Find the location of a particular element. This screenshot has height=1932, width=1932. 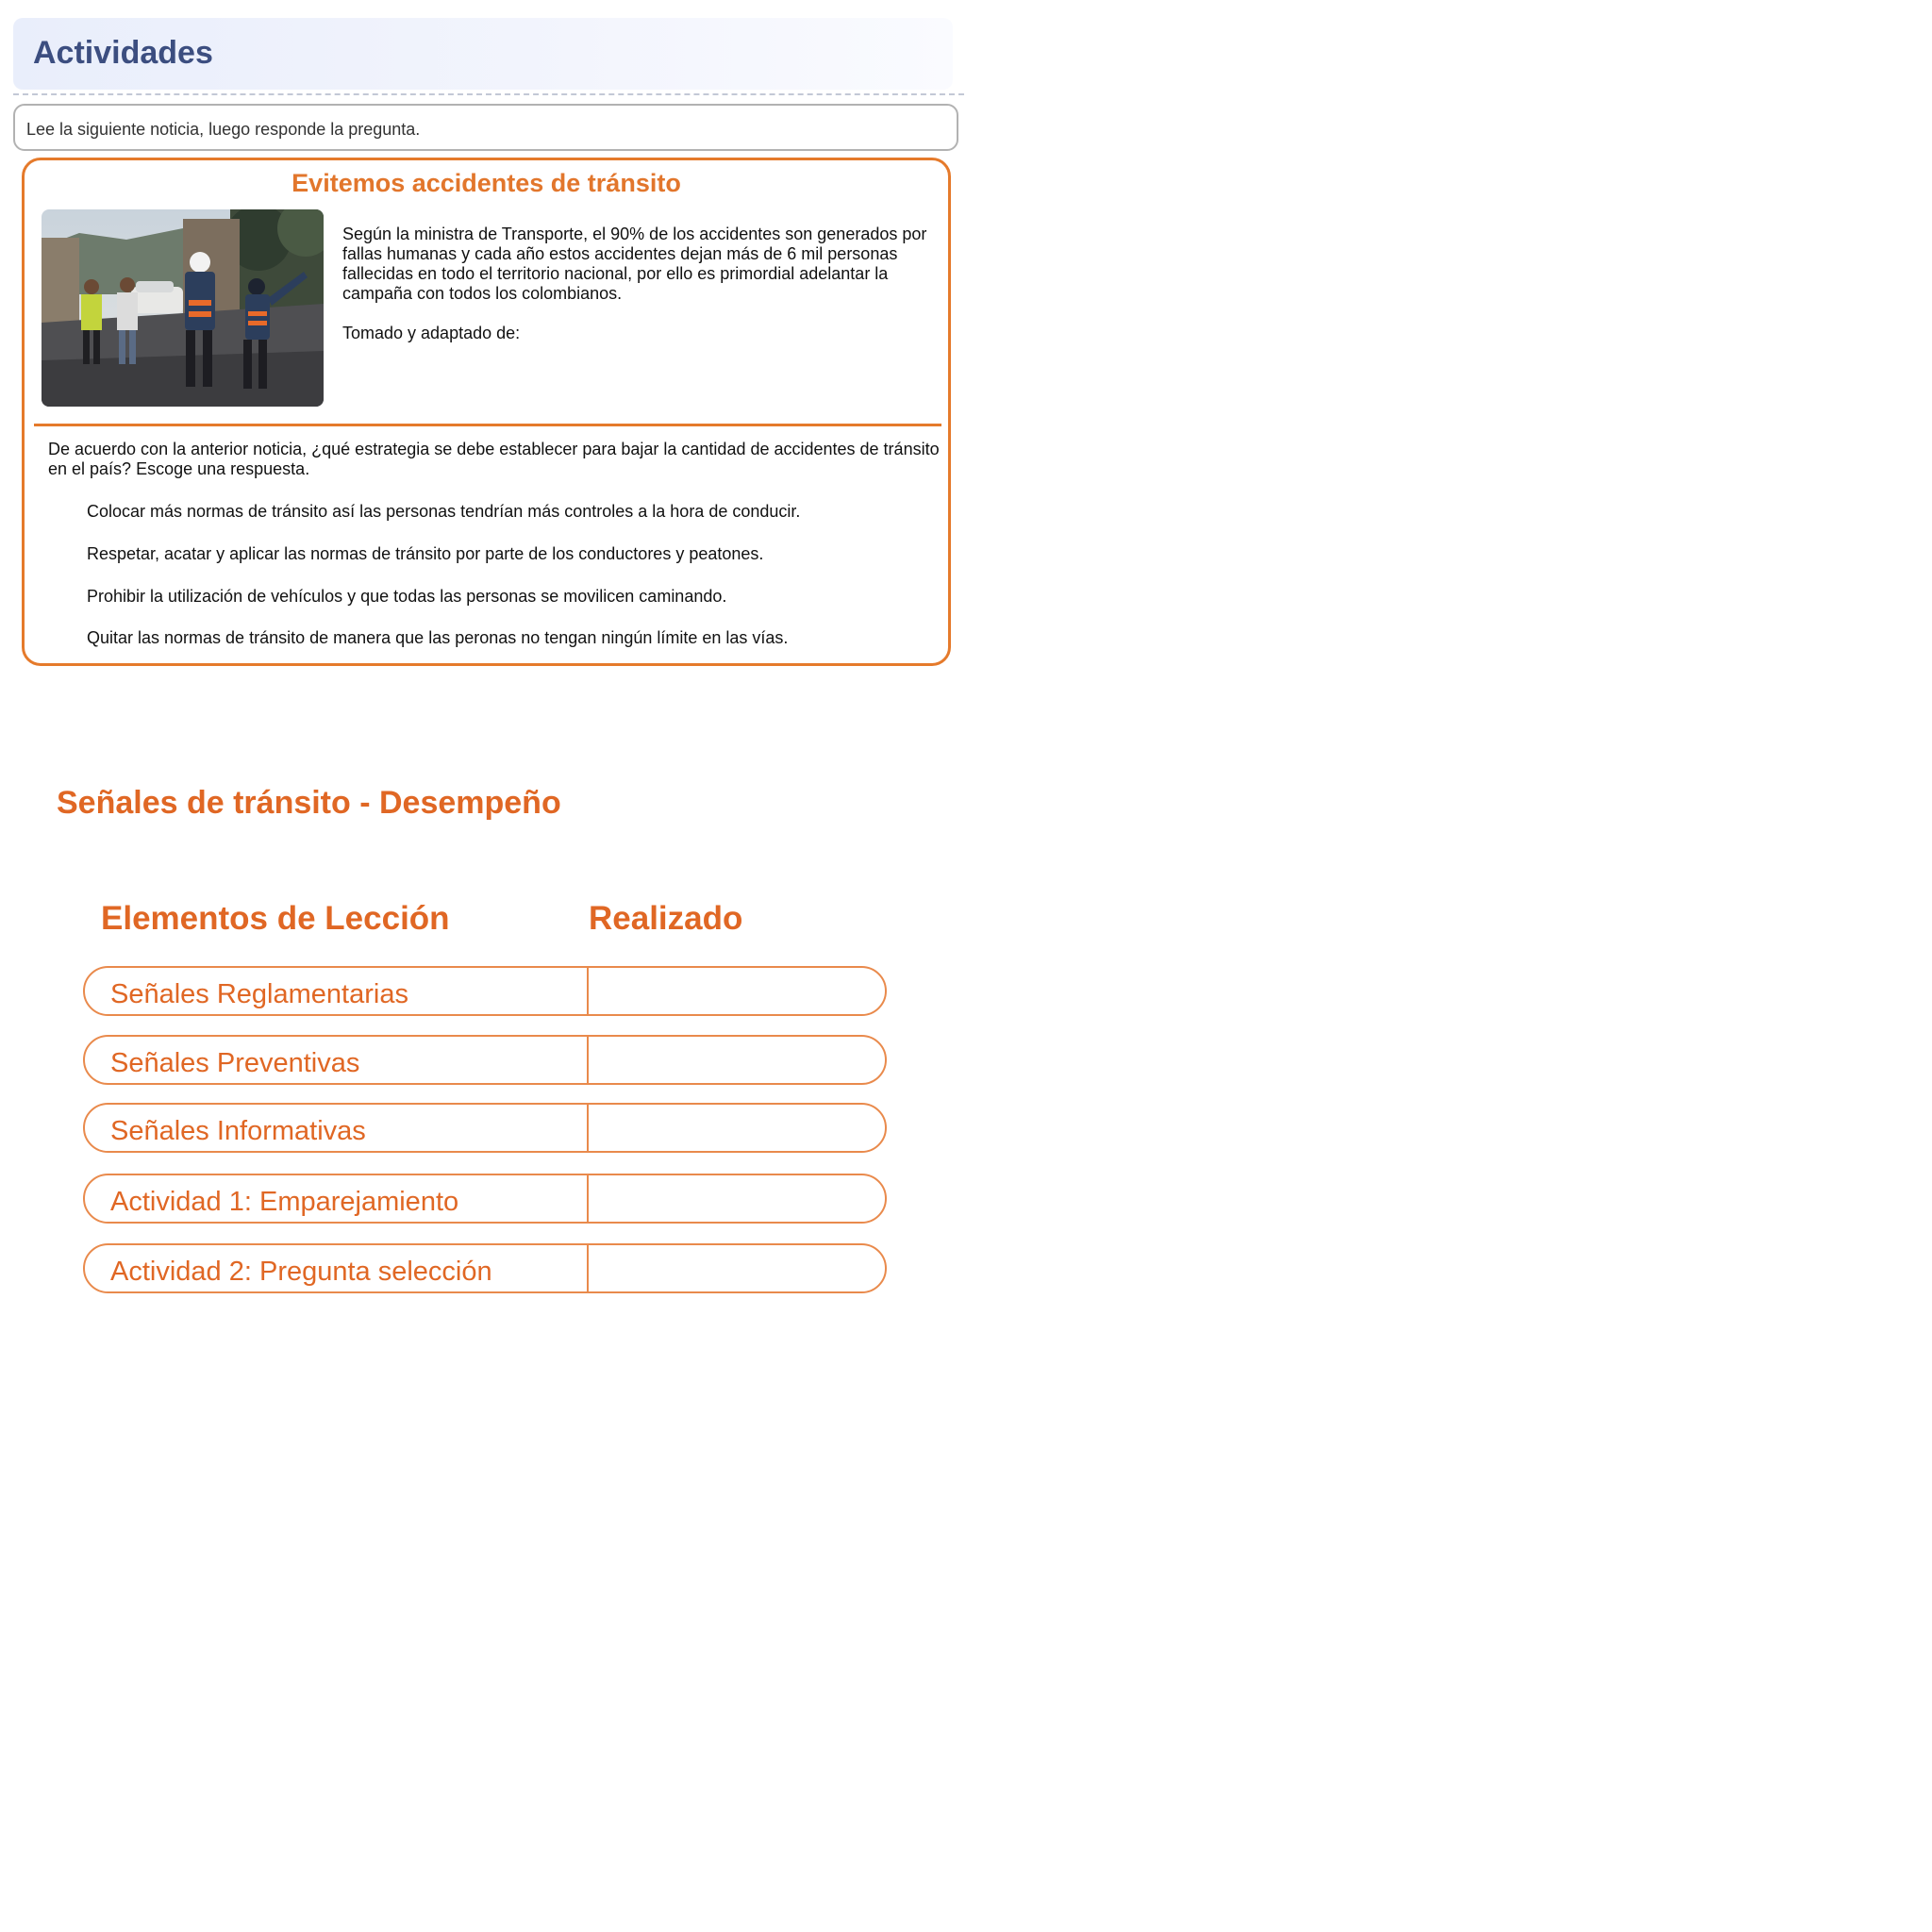

traffic-police-photo is located at coordinates (183, 308).